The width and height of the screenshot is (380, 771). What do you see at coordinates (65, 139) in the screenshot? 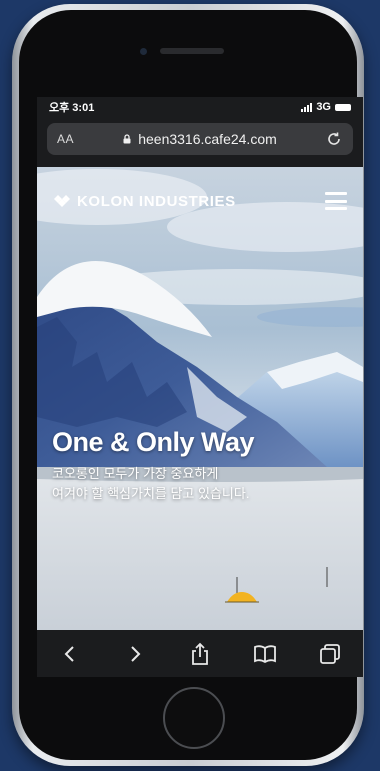
I see `text-size-button: AA` at bounding box center [65, 139].